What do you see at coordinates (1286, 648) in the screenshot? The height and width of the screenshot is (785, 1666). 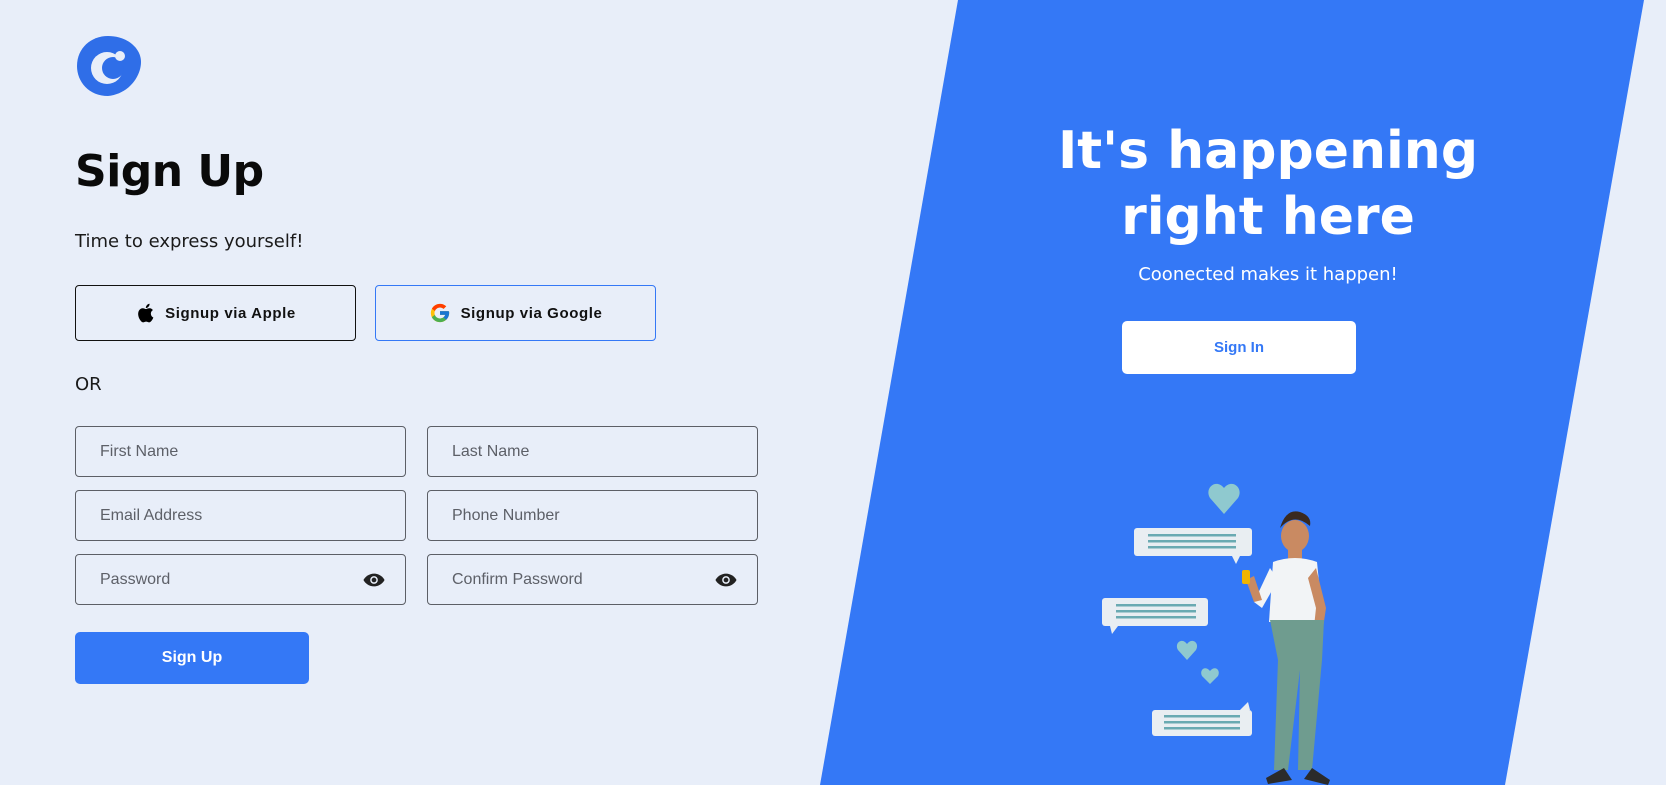 I see `person-figure` at bounding box center [1286, 648].